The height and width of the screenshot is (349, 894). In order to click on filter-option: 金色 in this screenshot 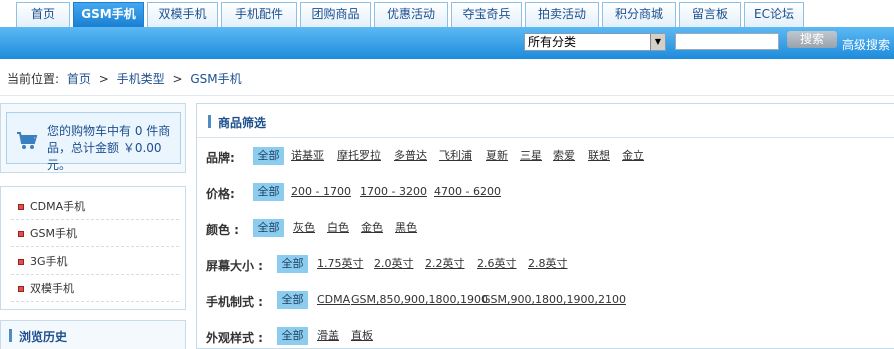, I will do `click(372, 228)`.